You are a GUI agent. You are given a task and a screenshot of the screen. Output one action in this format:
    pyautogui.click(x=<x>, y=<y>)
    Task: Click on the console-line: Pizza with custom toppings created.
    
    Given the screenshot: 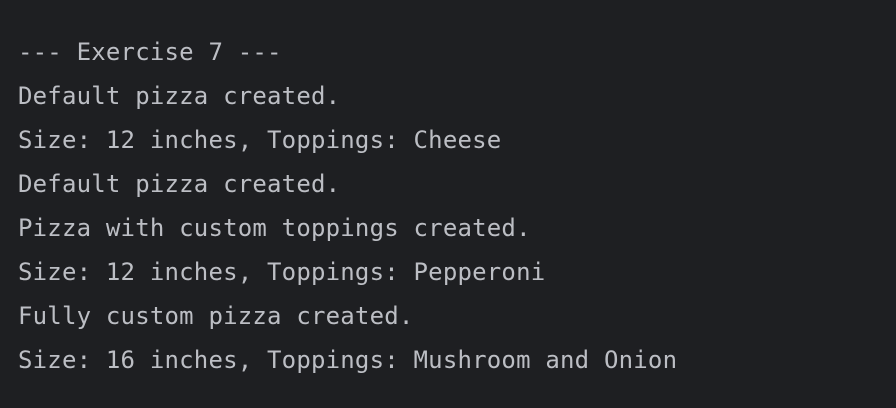 What is the action you would take?
    pyautogui.click(x=274, y=228)
    